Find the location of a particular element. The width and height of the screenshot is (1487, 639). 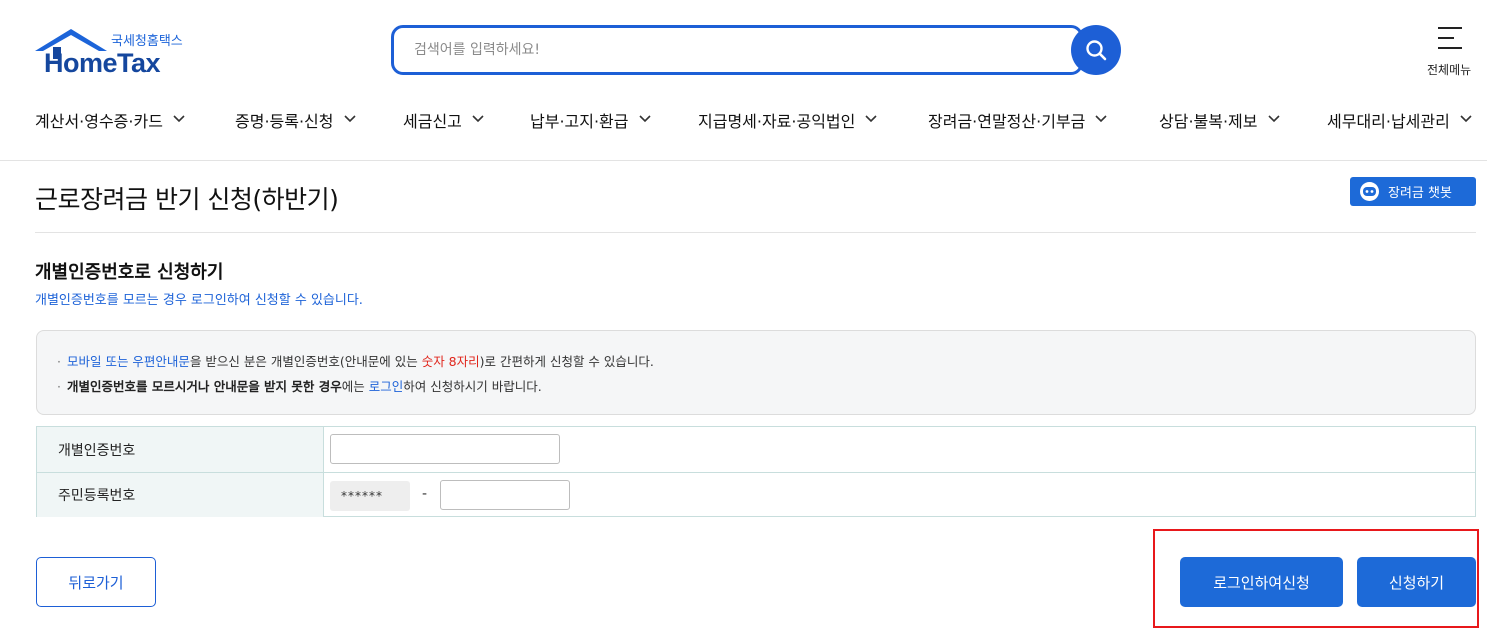

nav-item-consultation: 상담·불복·제보 is located at coordinates (1219, 120).